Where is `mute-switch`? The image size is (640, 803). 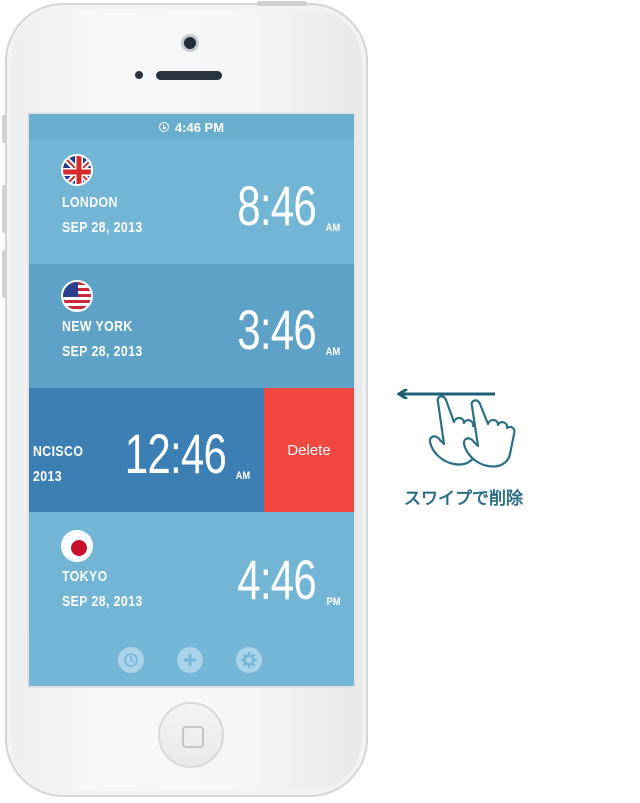
mute-switch is located at coordinates (4, 129).